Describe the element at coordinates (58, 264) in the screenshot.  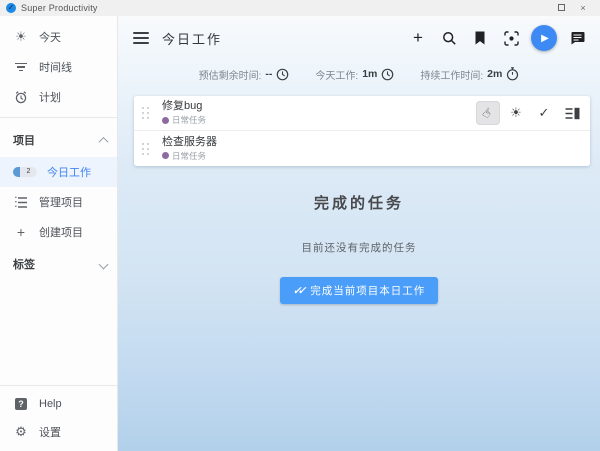
I see `sidebar-section-tags: 标签` at that location.